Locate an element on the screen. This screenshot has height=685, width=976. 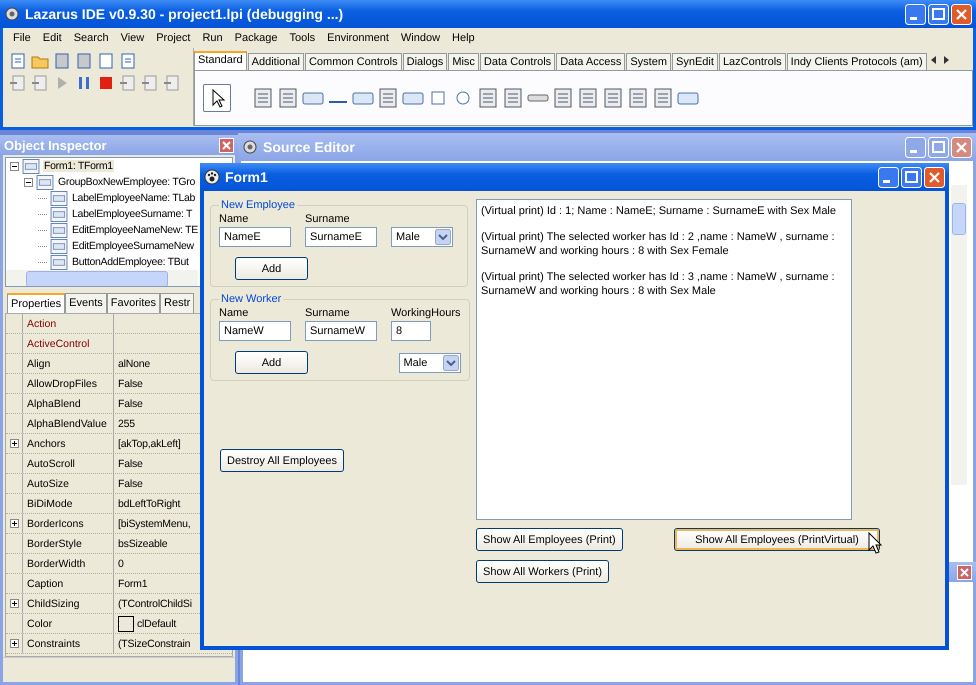
property-name: Action is located at coordinates (41, 324).